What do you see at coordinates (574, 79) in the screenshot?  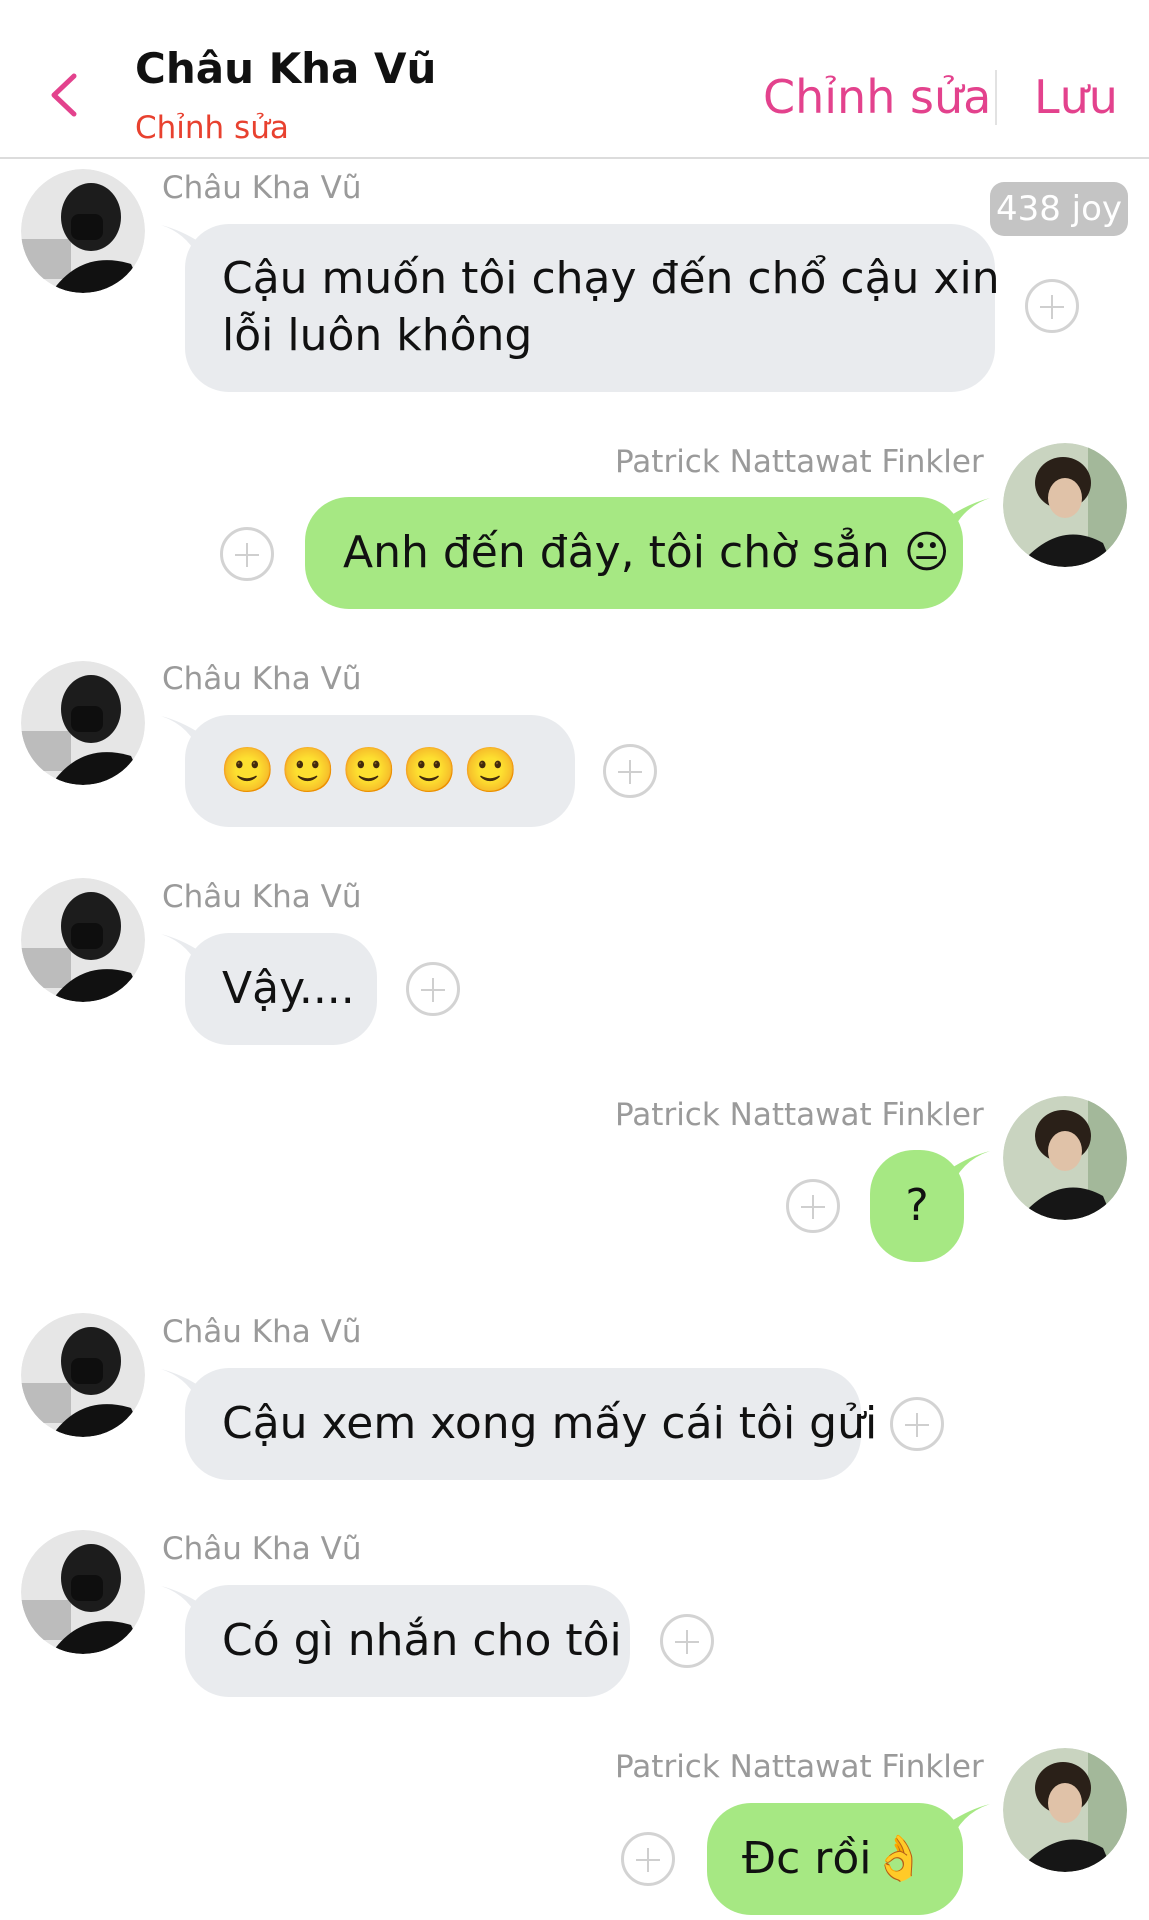 I see `chat-header: Châu Kha Vũ Chỉnh sửa Chỉnh sửa Lưu` at bounding box center [574, 79].